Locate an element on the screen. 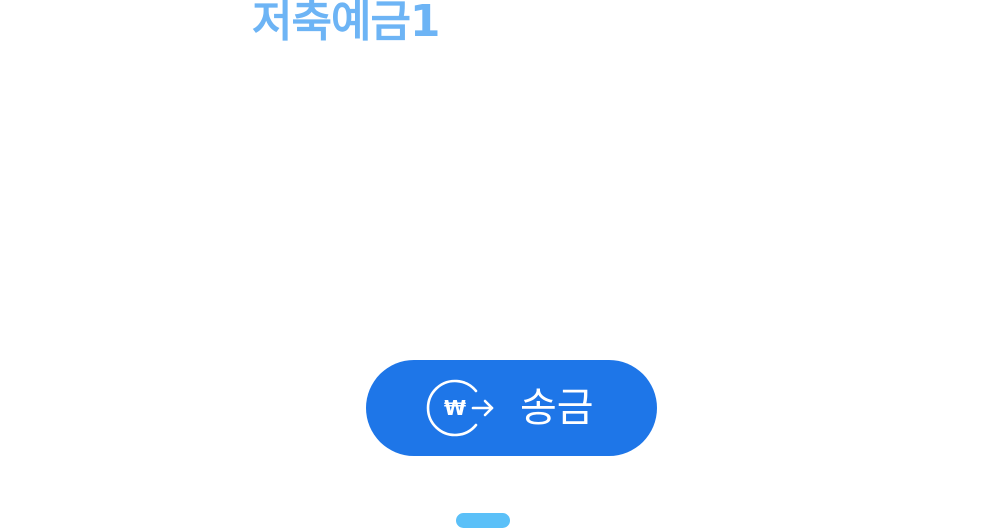  won-transfer-icon: ₩ is located at coordinates (460, 408).